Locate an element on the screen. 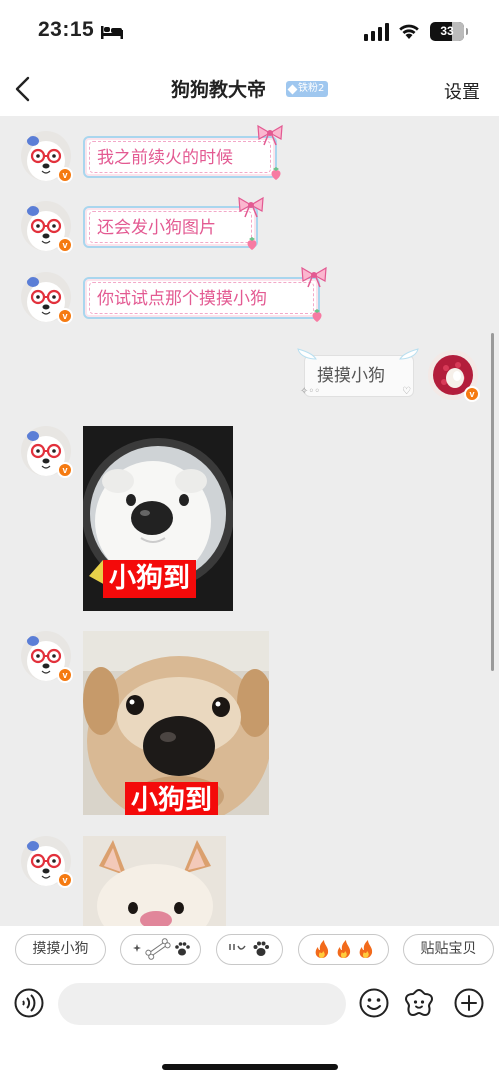 The image size is (499, 1080). battery-indicator: 33 is located at coordinates (449, 31).